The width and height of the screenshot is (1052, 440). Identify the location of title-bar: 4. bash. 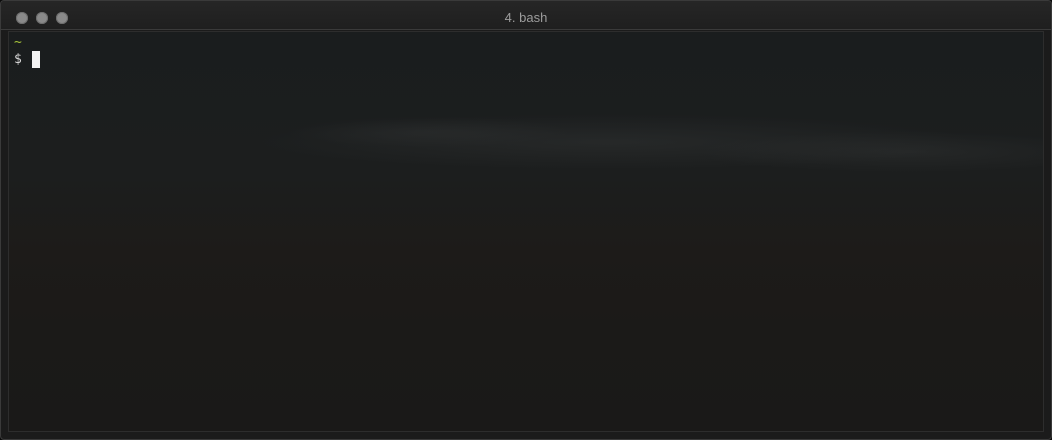
(526, 15).